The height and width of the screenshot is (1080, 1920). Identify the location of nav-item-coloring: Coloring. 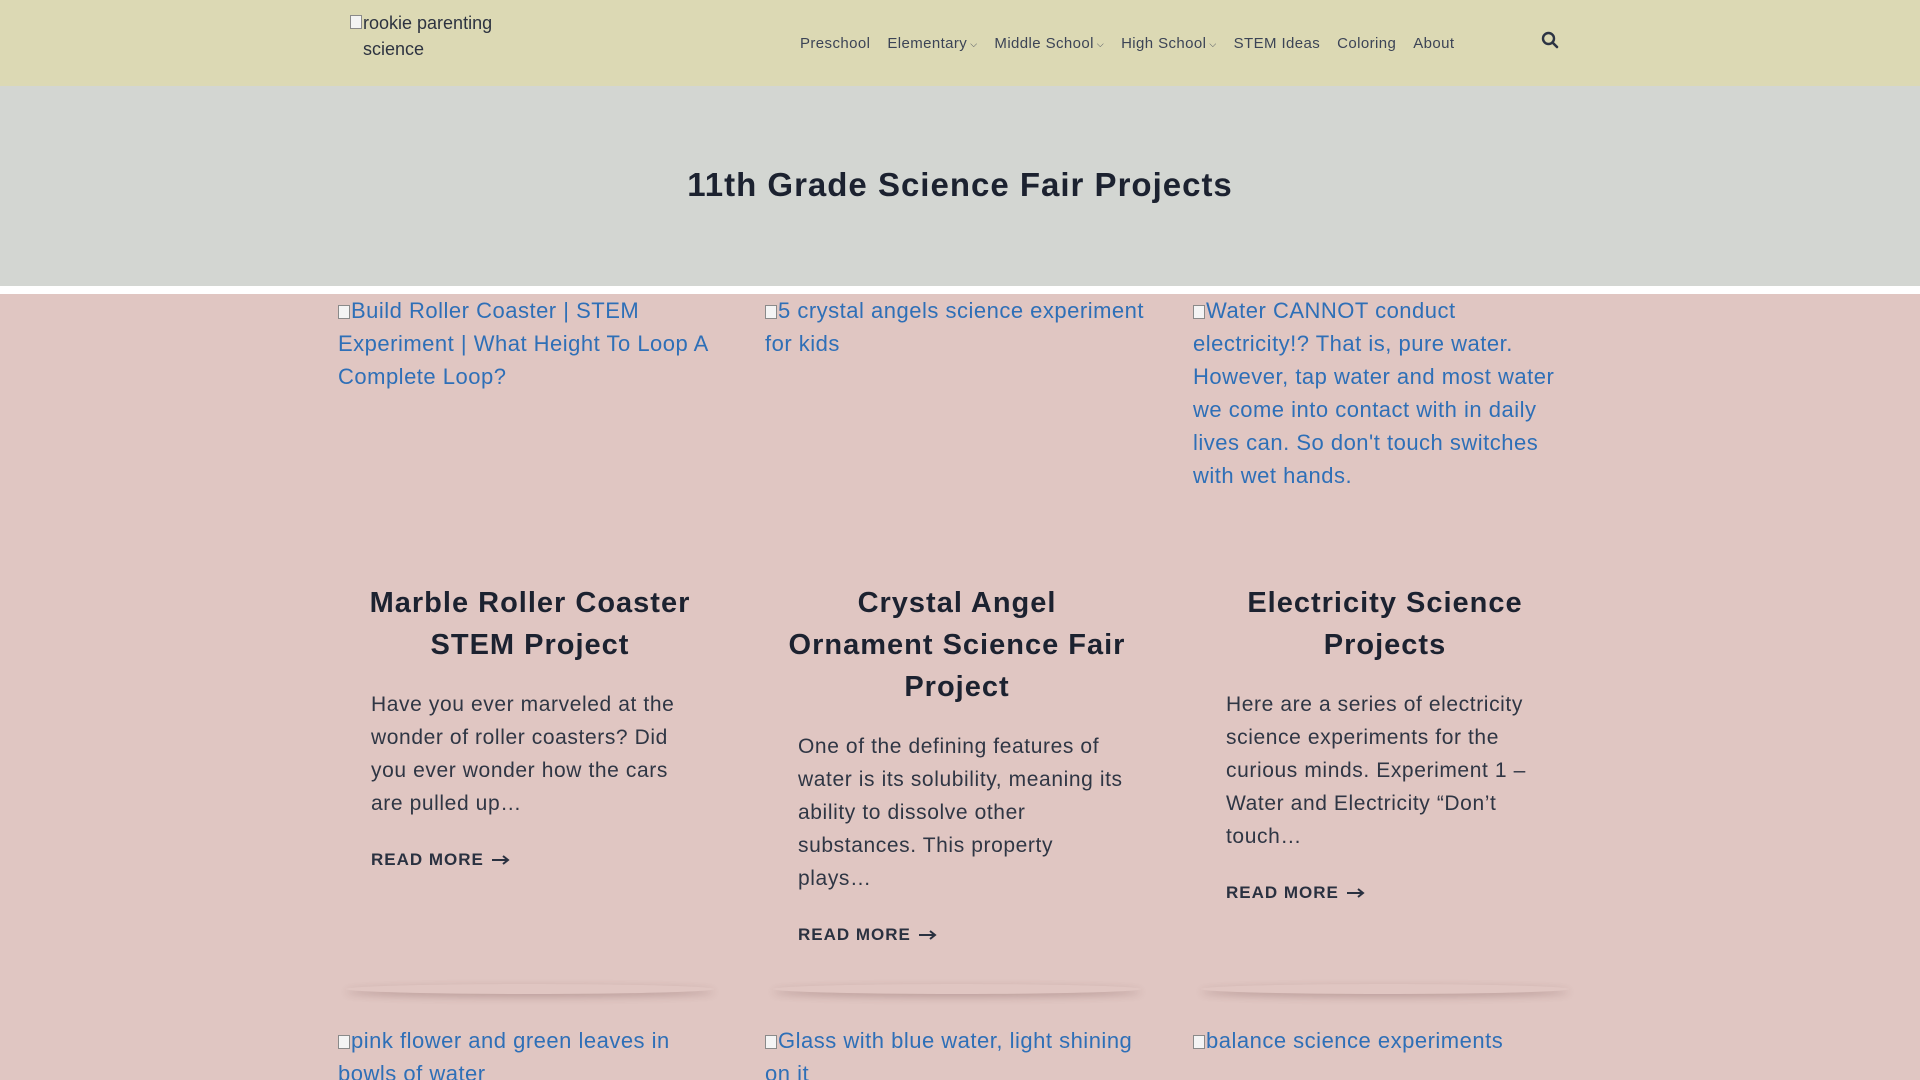
(1366, 43).